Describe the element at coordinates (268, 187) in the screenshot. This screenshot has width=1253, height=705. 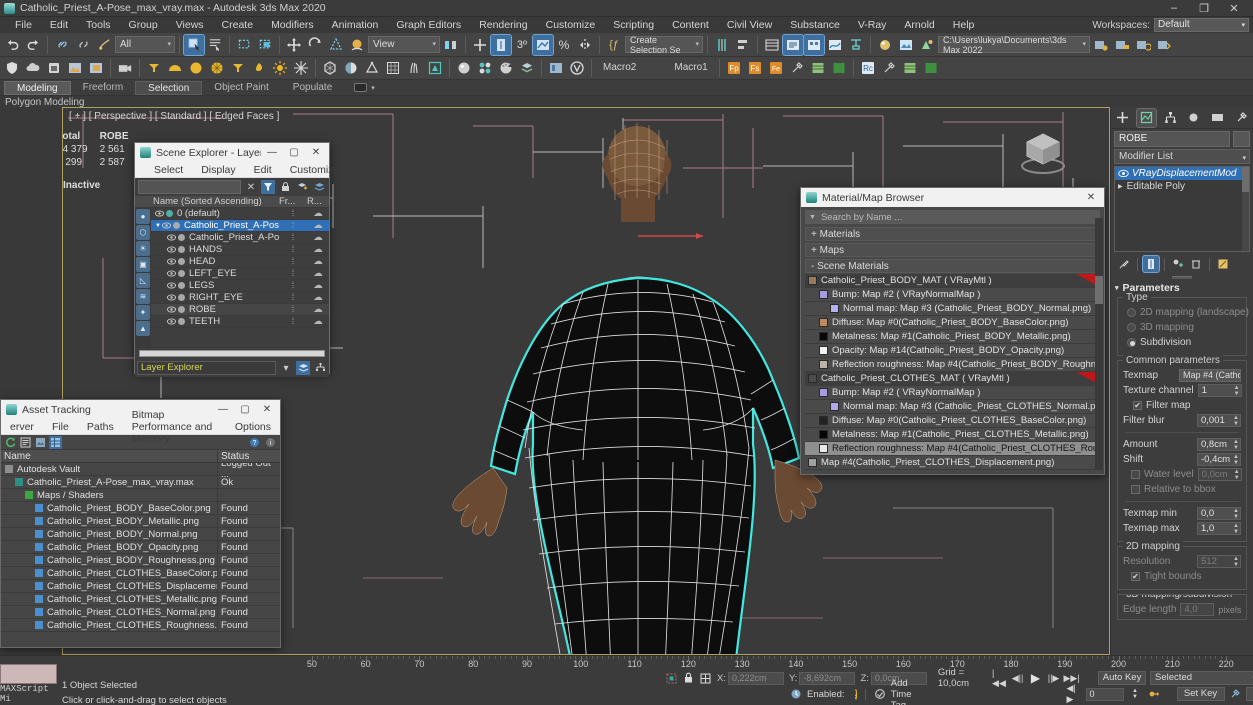
I see `filter-icon` at that location.